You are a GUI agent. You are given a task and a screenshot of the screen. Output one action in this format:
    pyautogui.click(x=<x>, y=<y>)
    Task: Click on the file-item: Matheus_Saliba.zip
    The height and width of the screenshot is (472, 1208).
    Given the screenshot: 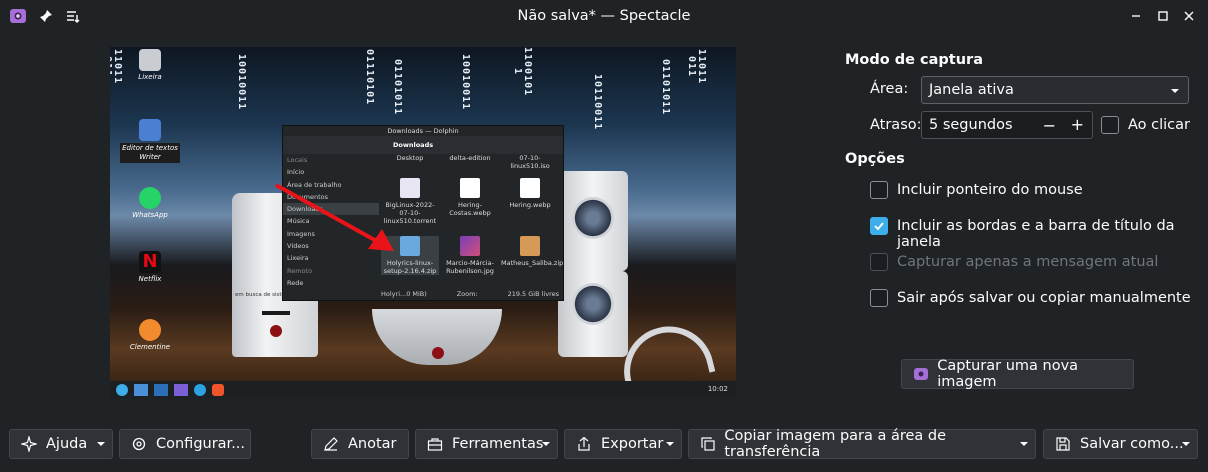 What is the action you would take?
    pyautogui.click(x=532, y=251)
    